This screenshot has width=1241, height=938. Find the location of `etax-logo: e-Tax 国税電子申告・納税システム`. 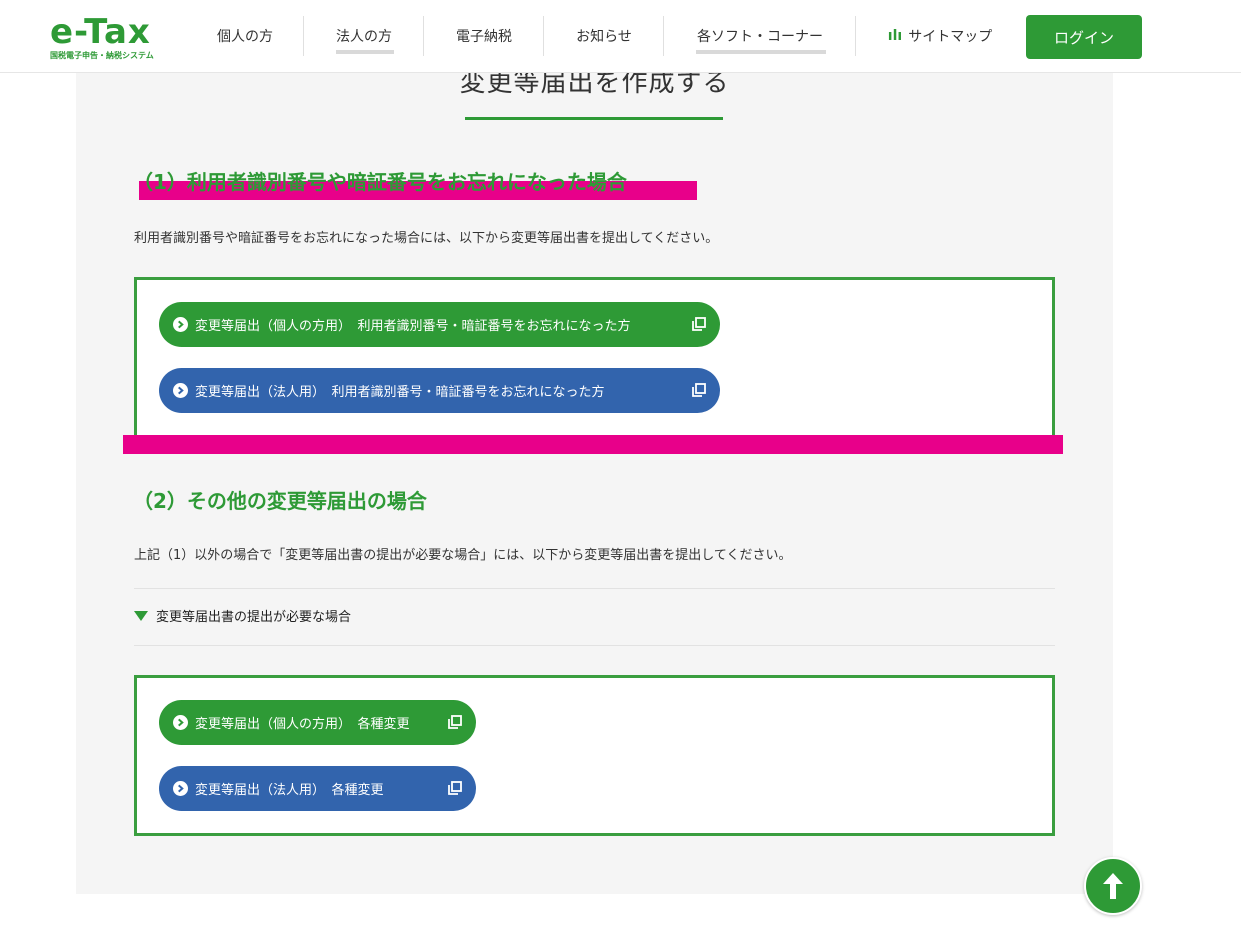

etax-logo: e-Tax 国税電子申告・納税システム is located at coordinates (105, 37).